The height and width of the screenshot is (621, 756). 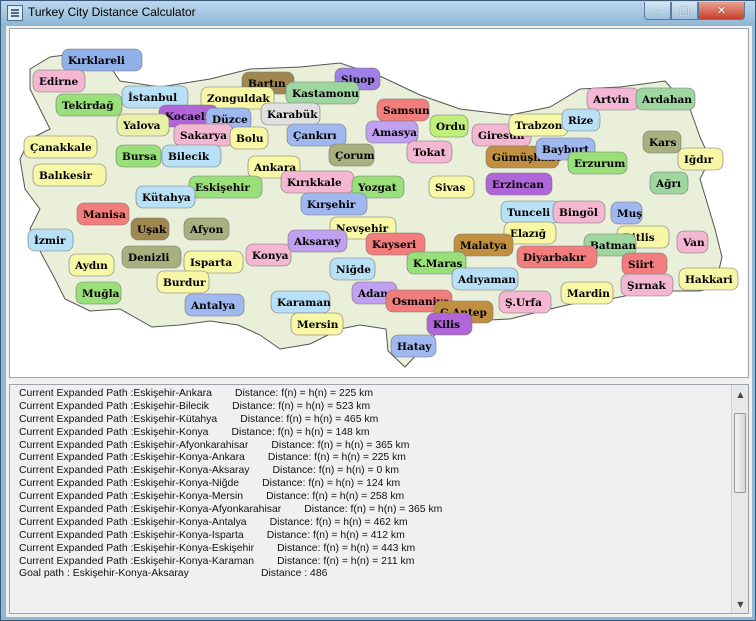 What do you see at coordinates (665, 99) in the screenshot?
I see `city-region: Ardahan` at bounding box center [665, 99].